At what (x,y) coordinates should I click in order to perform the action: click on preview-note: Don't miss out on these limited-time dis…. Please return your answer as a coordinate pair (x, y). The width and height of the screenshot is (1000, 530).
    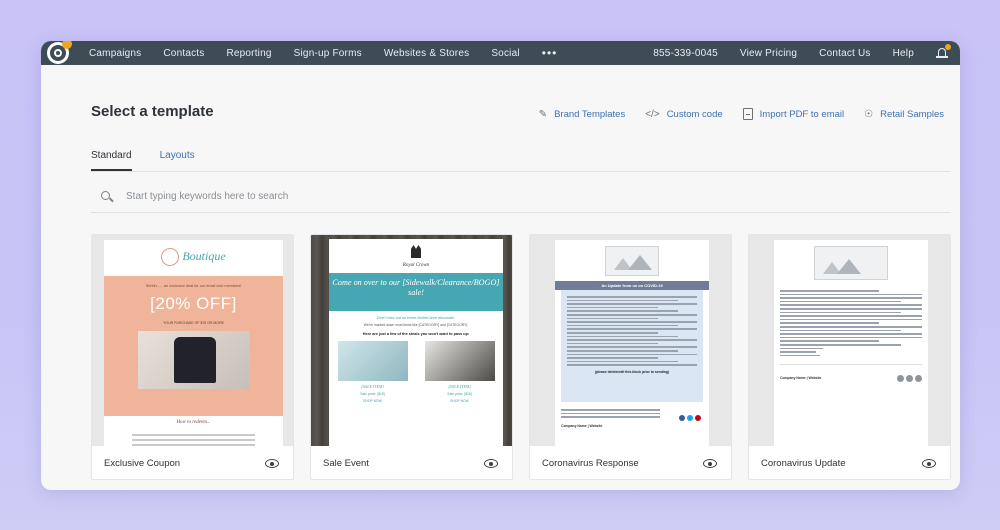
    Looking at the image, I should click on (416, 318).